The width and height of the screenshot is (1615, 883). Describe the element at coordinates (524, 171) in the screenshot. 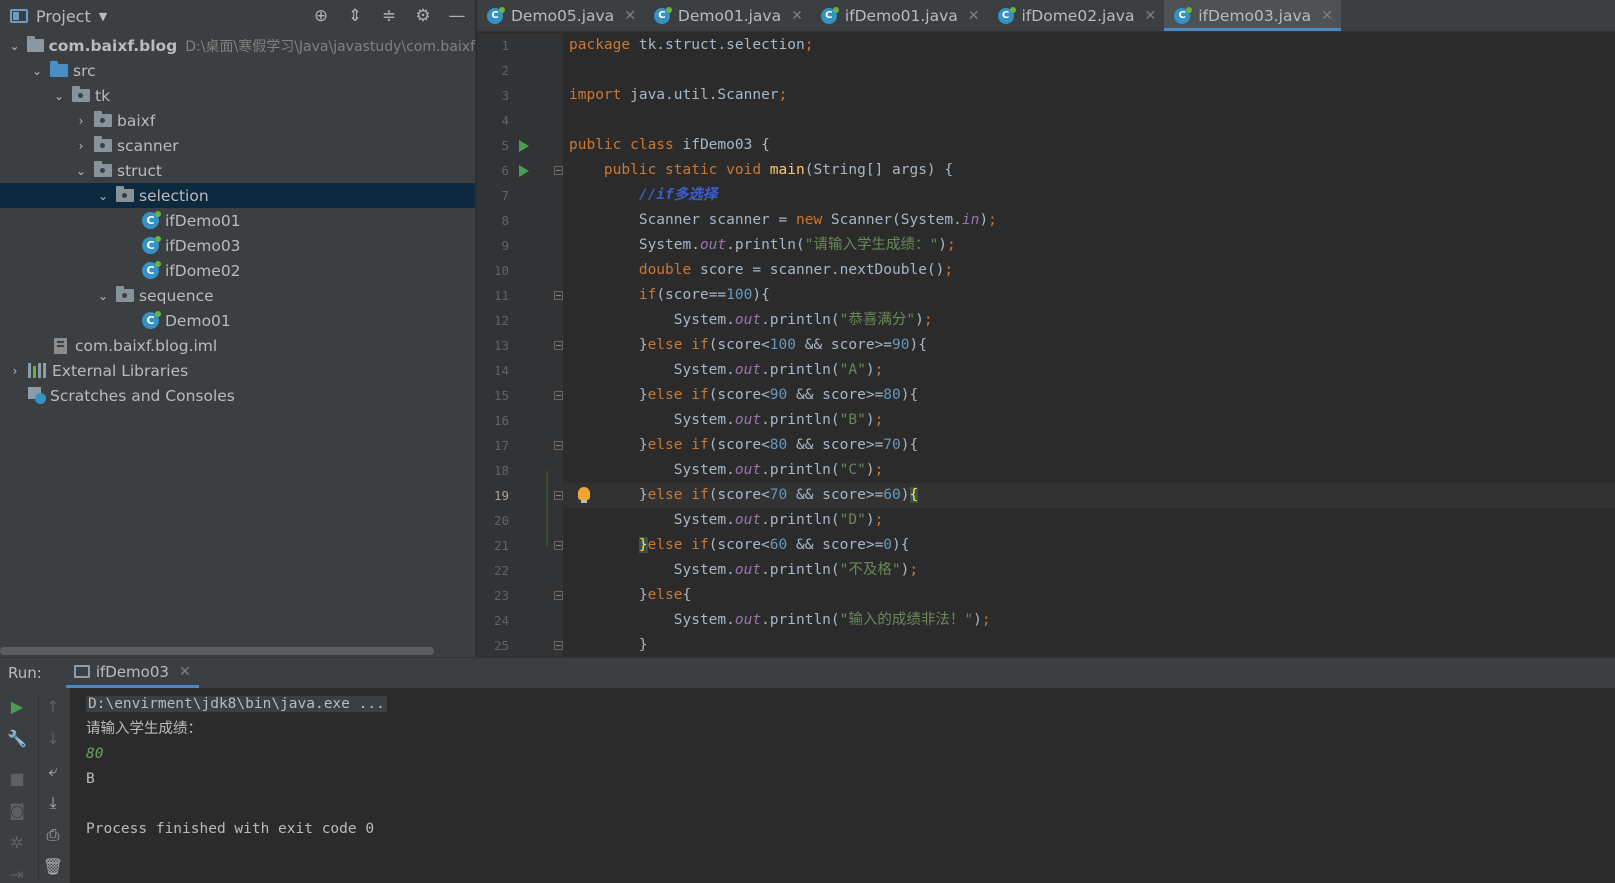

I see `run-main-icon` at that location.